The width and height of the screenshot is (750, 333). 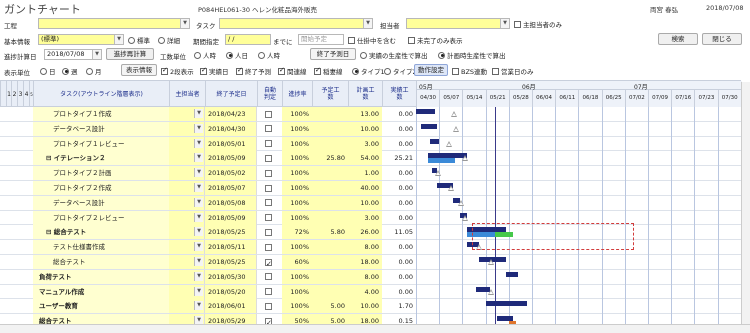 What do you see at coordinates (139, 40) in the screenshot?
I see `opt-hyoujun: 標準` at bounding box center [139, 40].